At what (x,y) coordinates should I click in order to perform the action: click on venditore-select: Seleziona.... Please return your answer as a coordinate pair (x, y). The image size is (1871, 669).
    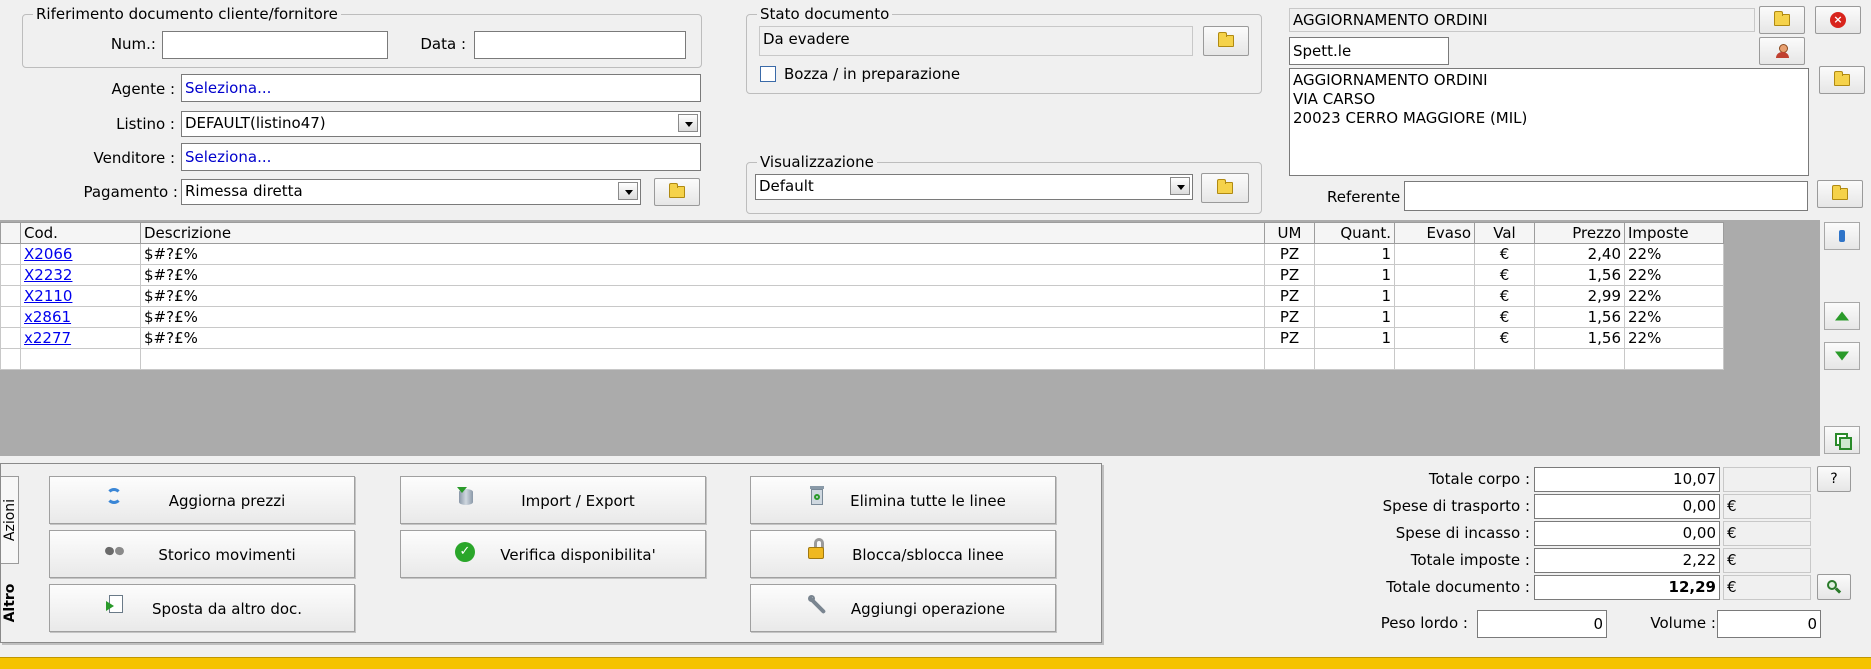
    Looking at the image, I should click on (441, 157).